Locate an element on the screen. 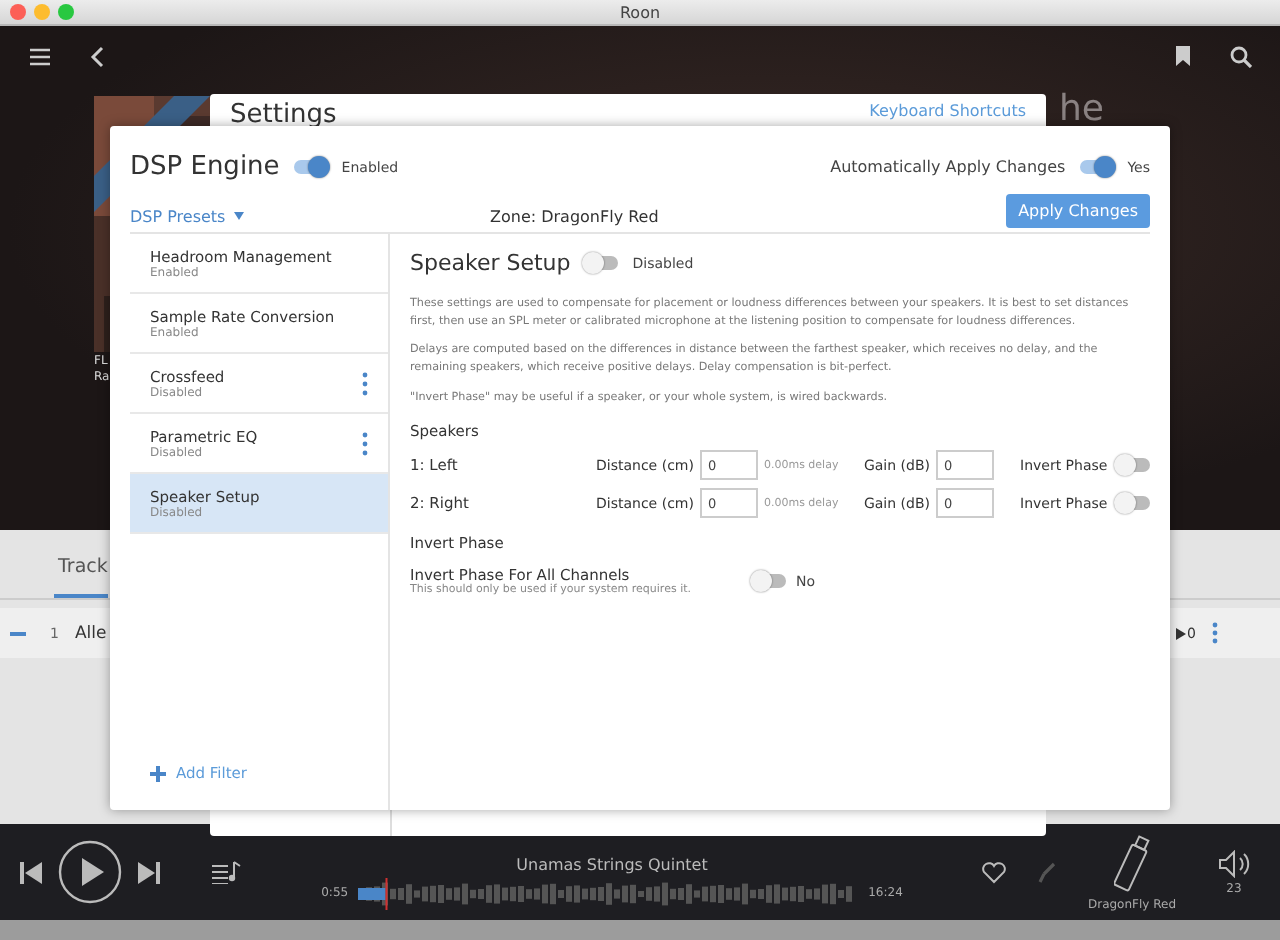 This screenshot has width=1280, height=940. panel-title: Speaker Setup is located at coordinates (490, 263).